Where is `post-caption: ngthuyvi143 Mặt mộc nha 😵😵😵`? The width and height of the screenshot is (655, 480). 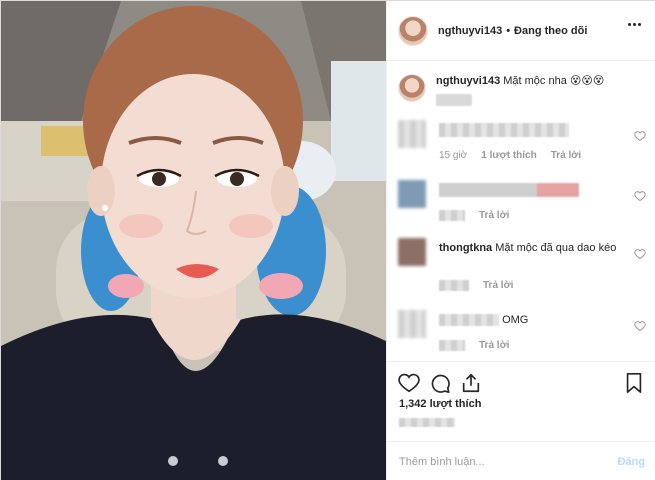
post-caption: ngthuyvi143 Mặt mộc nha 😵😵😵 is located at coordinates (501, 90).